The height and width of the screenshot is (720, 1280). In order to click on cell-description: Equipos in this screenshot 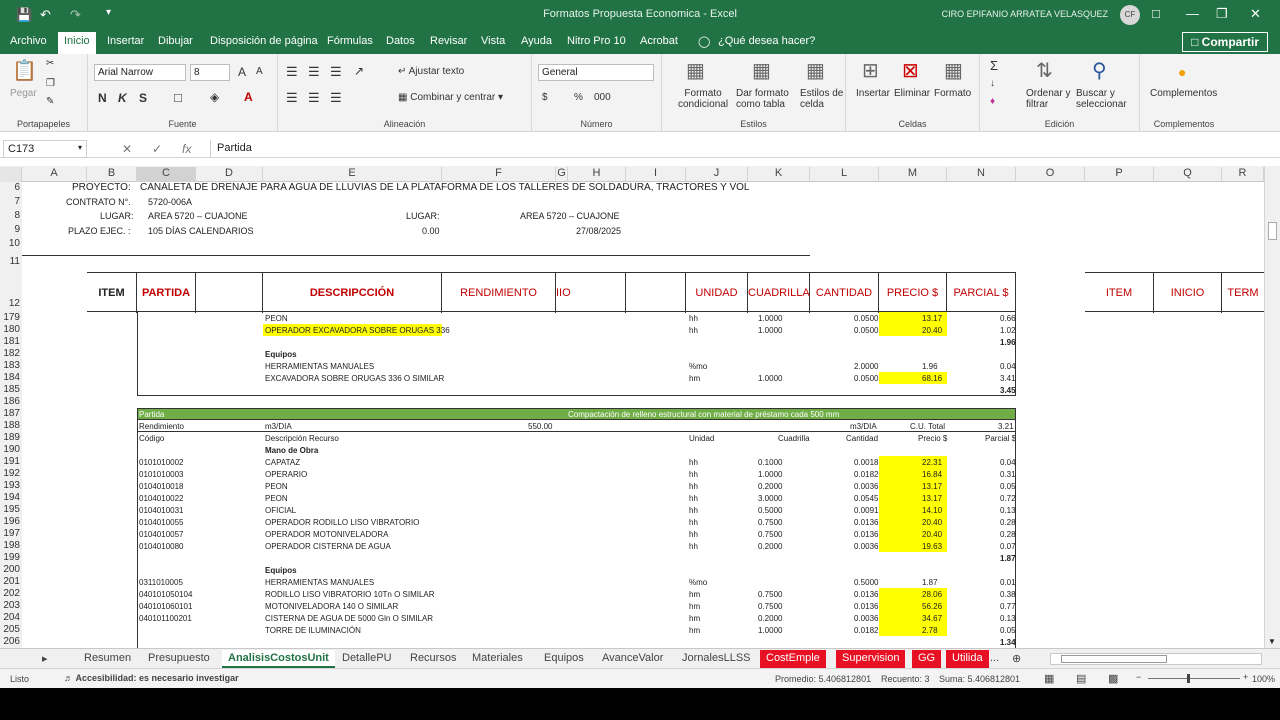, I will do `click(281, 354)`.